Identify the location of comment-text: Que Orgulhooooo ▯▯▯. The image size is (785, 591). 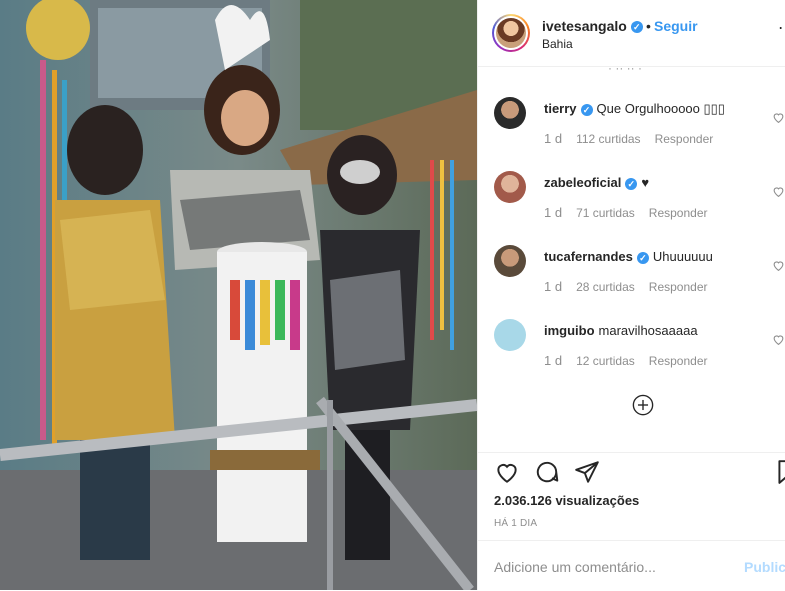
(660, 108).